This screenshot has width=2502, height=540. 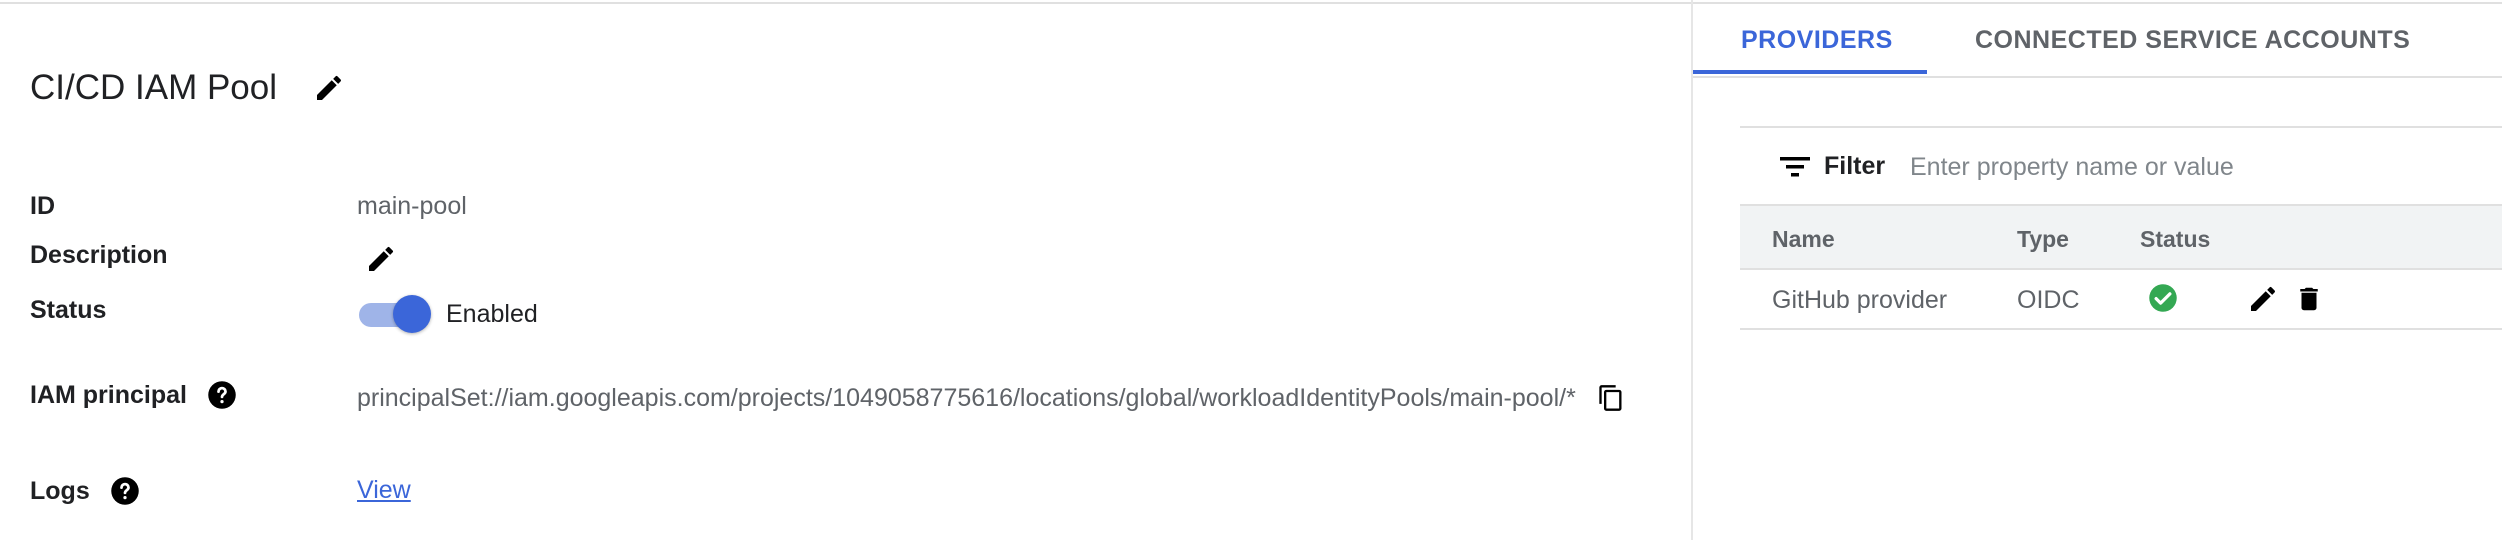 I want to click on iam-principal-label-row: IAM principal, so click(x=133, y=395).